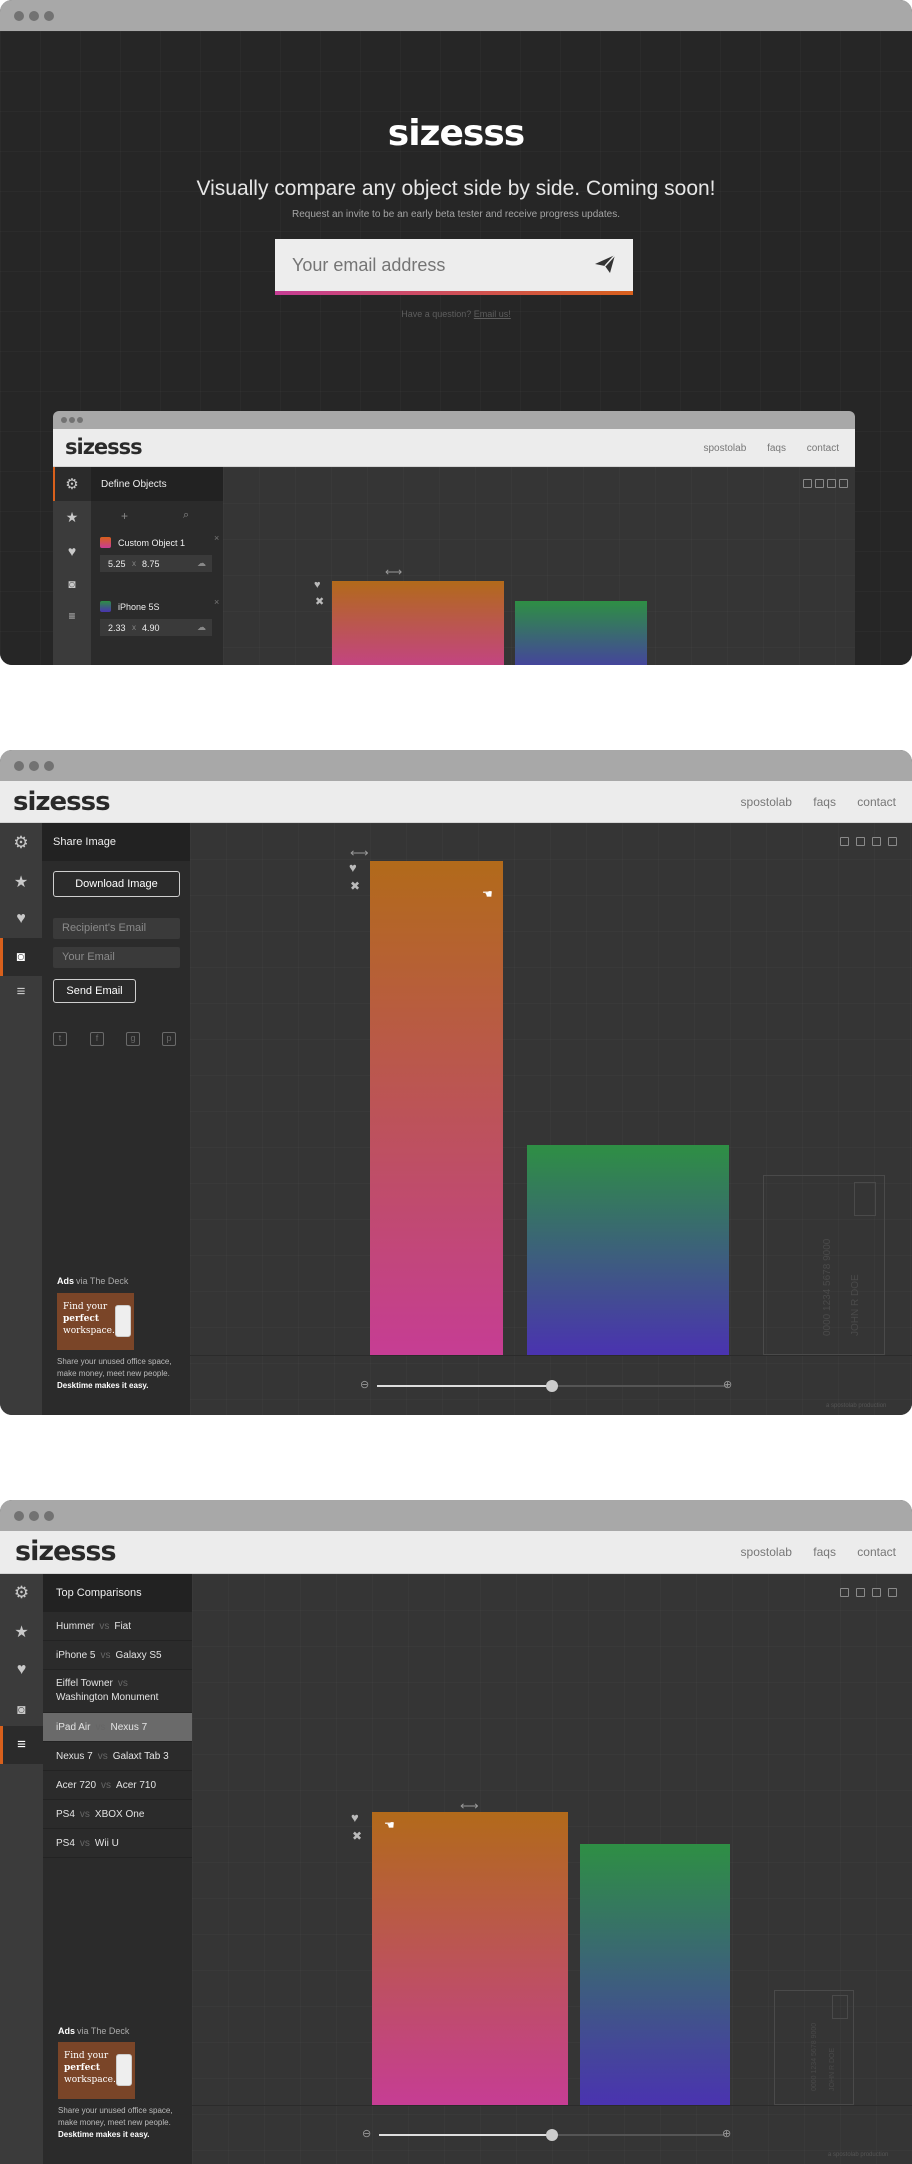 The height and width of the screenshot is (2164, 912). Describe the element at coordinates (117, 1727) in the screenshot. I see `comparison-item: iPad Air vs Nexus 7` at that location.